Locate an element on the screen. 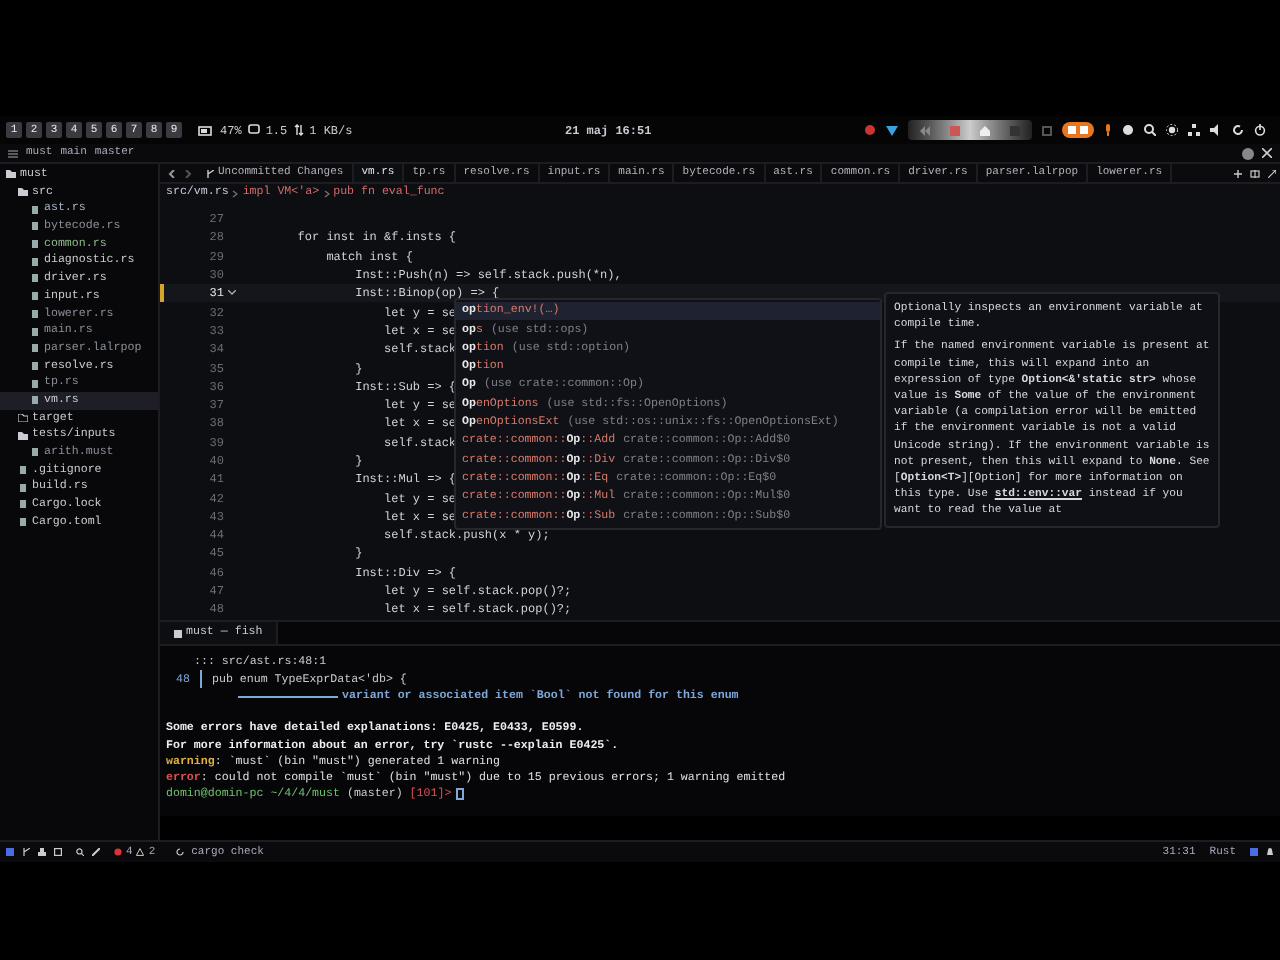 The width and height of the screenshot is (1280, 960). spinner-icon is located at coordinates (179, 852).